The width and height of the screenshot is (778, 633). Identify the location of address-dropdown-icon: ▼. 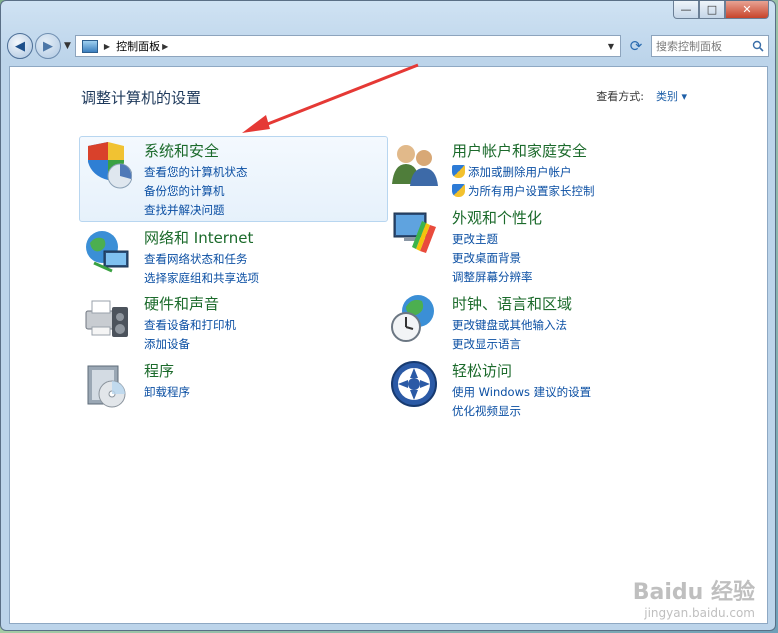
(611, 46).